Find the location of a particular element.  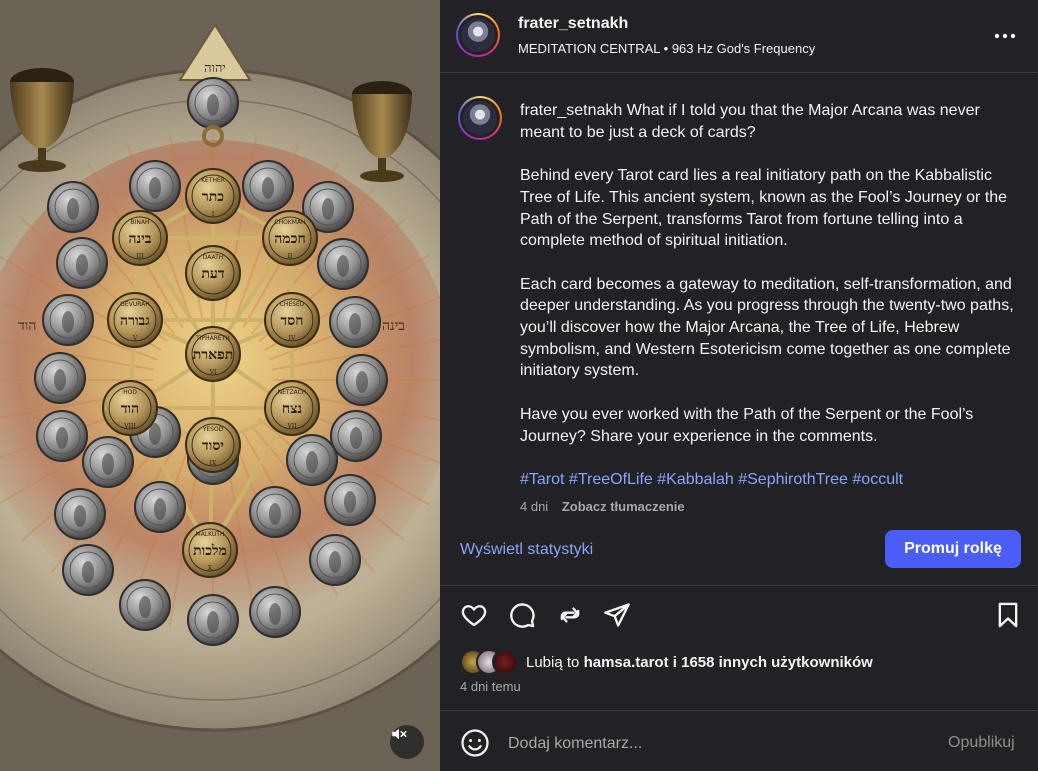

svg-text: גבורה is located at coordinates (135, 321).